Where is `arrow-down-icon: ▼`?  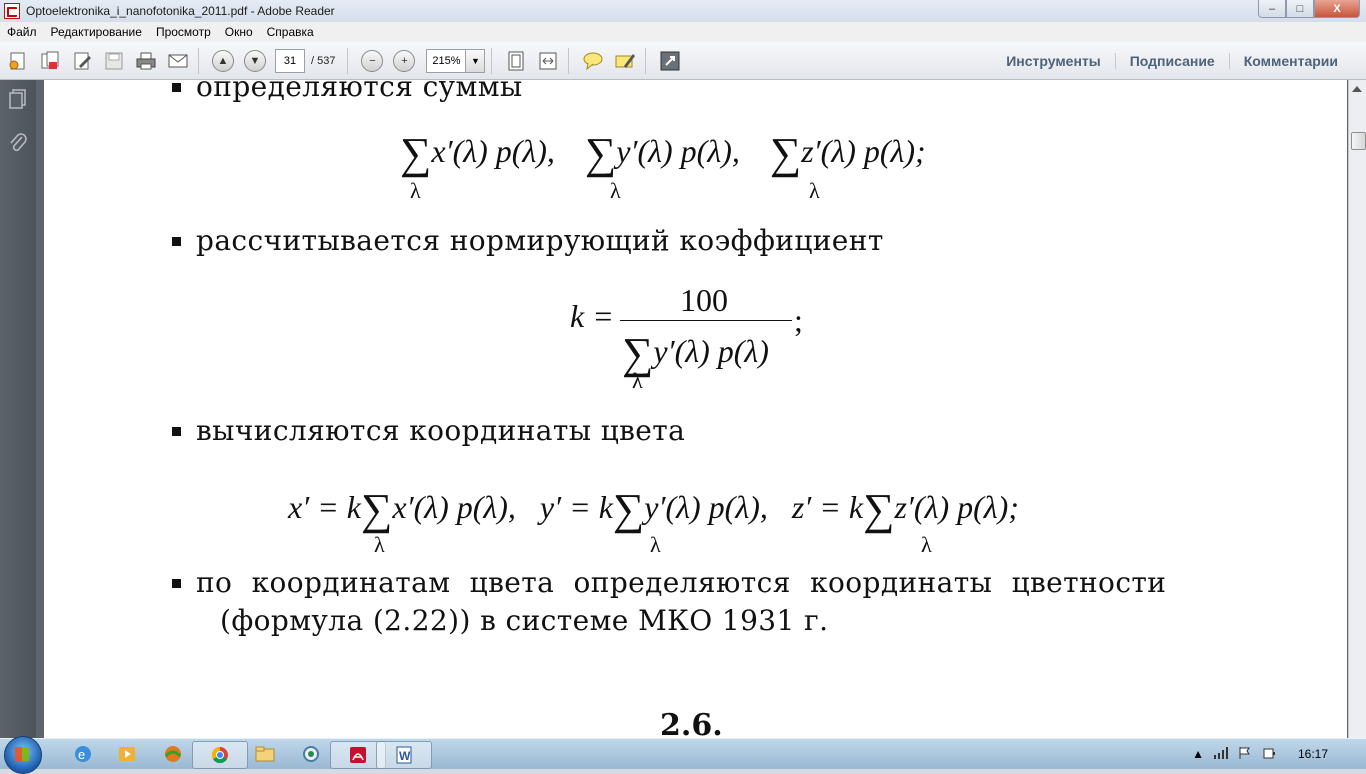 arrow-down-icon: ▼ is located at coordinates (255, 60).